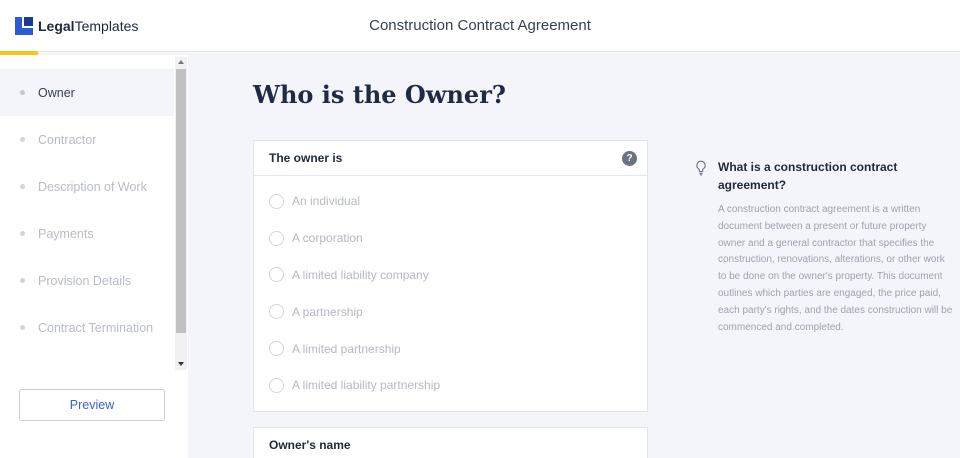 This screenshot has height=458, width=960. Describe the element at coordinates (181, 201) in the screenshot. I see `scrollbar-thumb` at that location.